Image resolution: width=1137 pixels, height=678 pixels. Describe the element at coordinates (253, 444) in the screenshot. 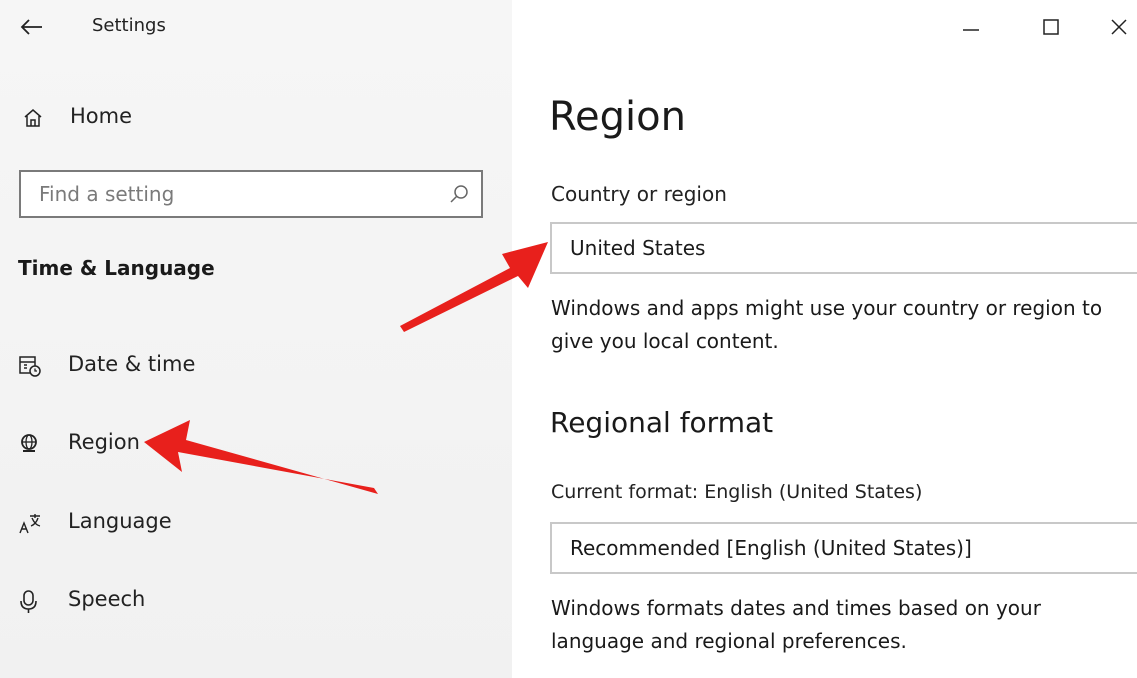

I see `sidebar-item-region: Region` at that location.